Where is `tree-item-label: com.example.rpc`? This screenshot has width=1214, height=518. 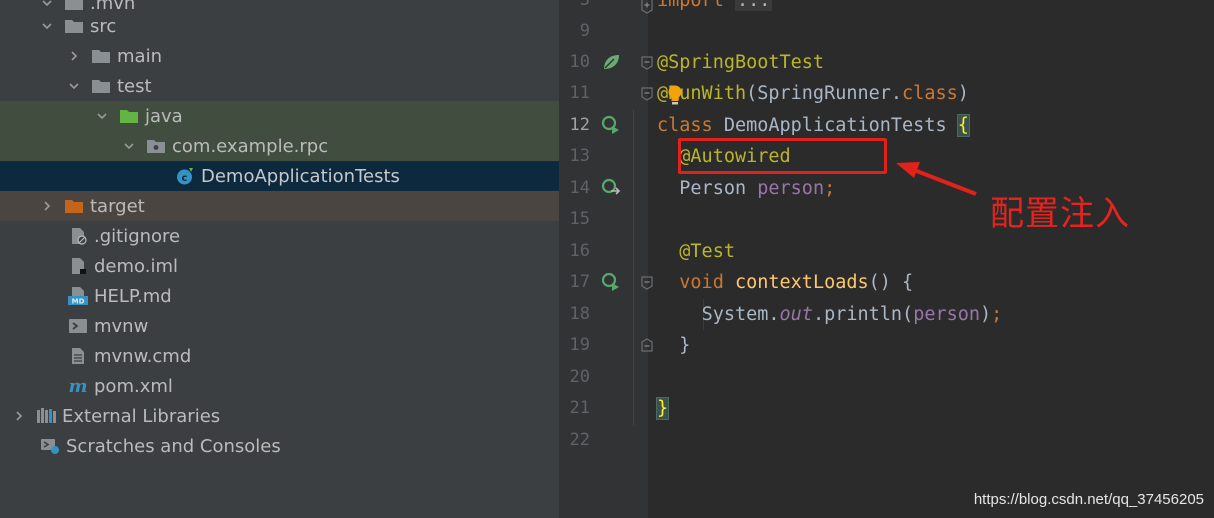 tree-item-label: com.example.rpc is located at coordinates (250, 146).